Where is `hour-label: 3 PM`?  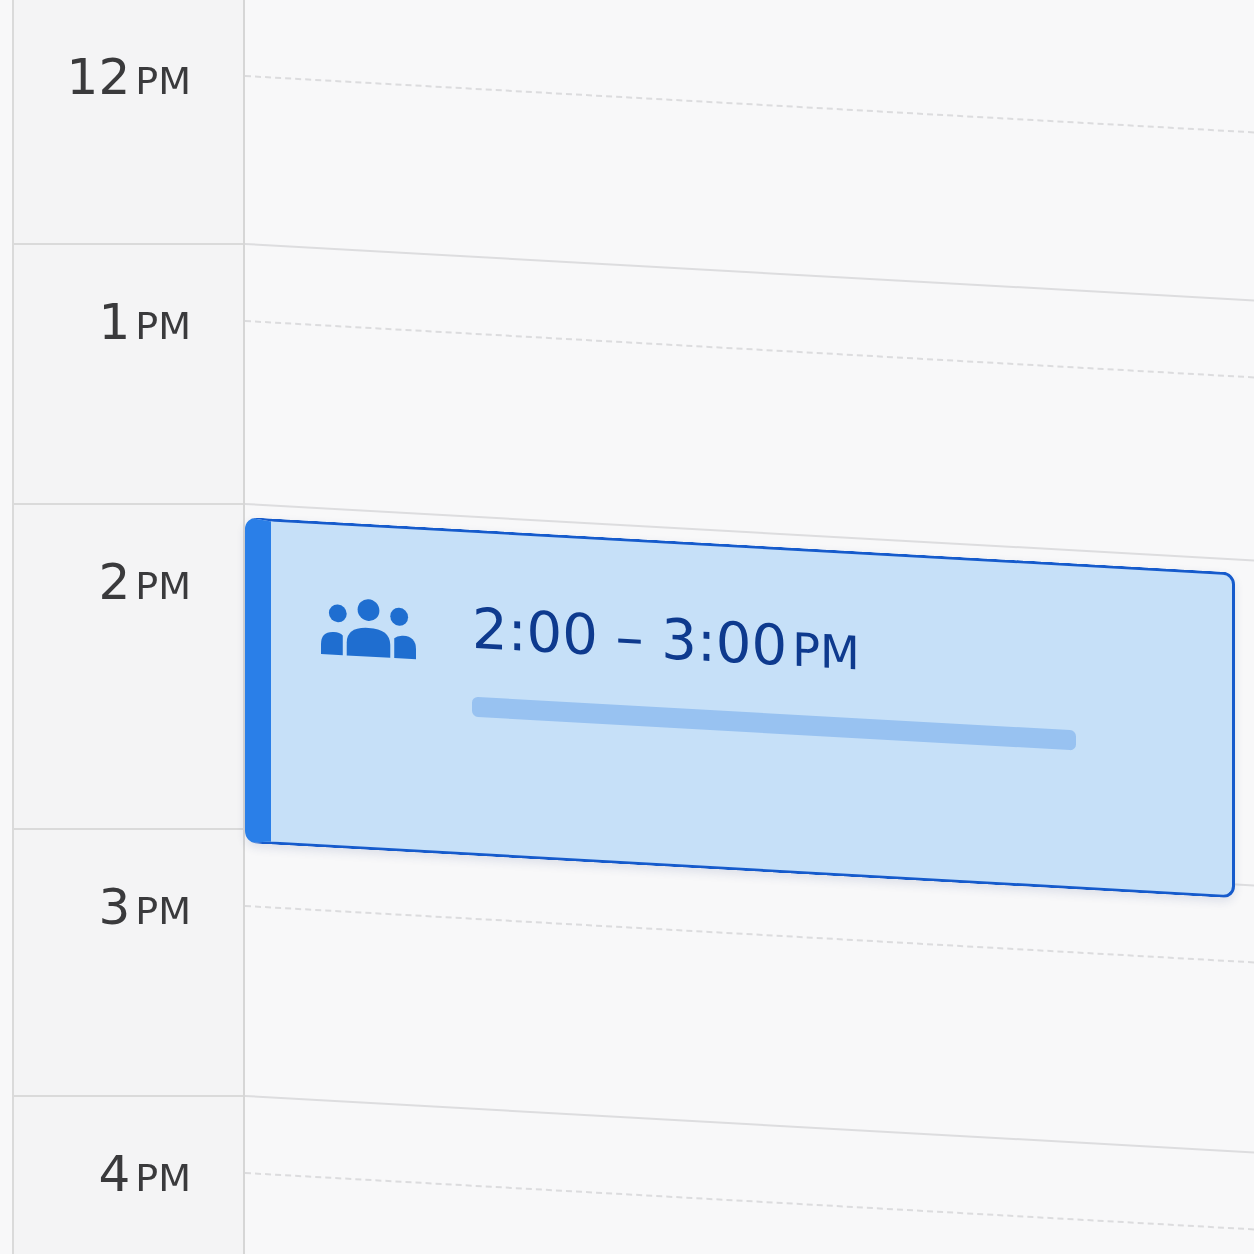
hour-label: 3 PM is located at coordinates (144, 910).